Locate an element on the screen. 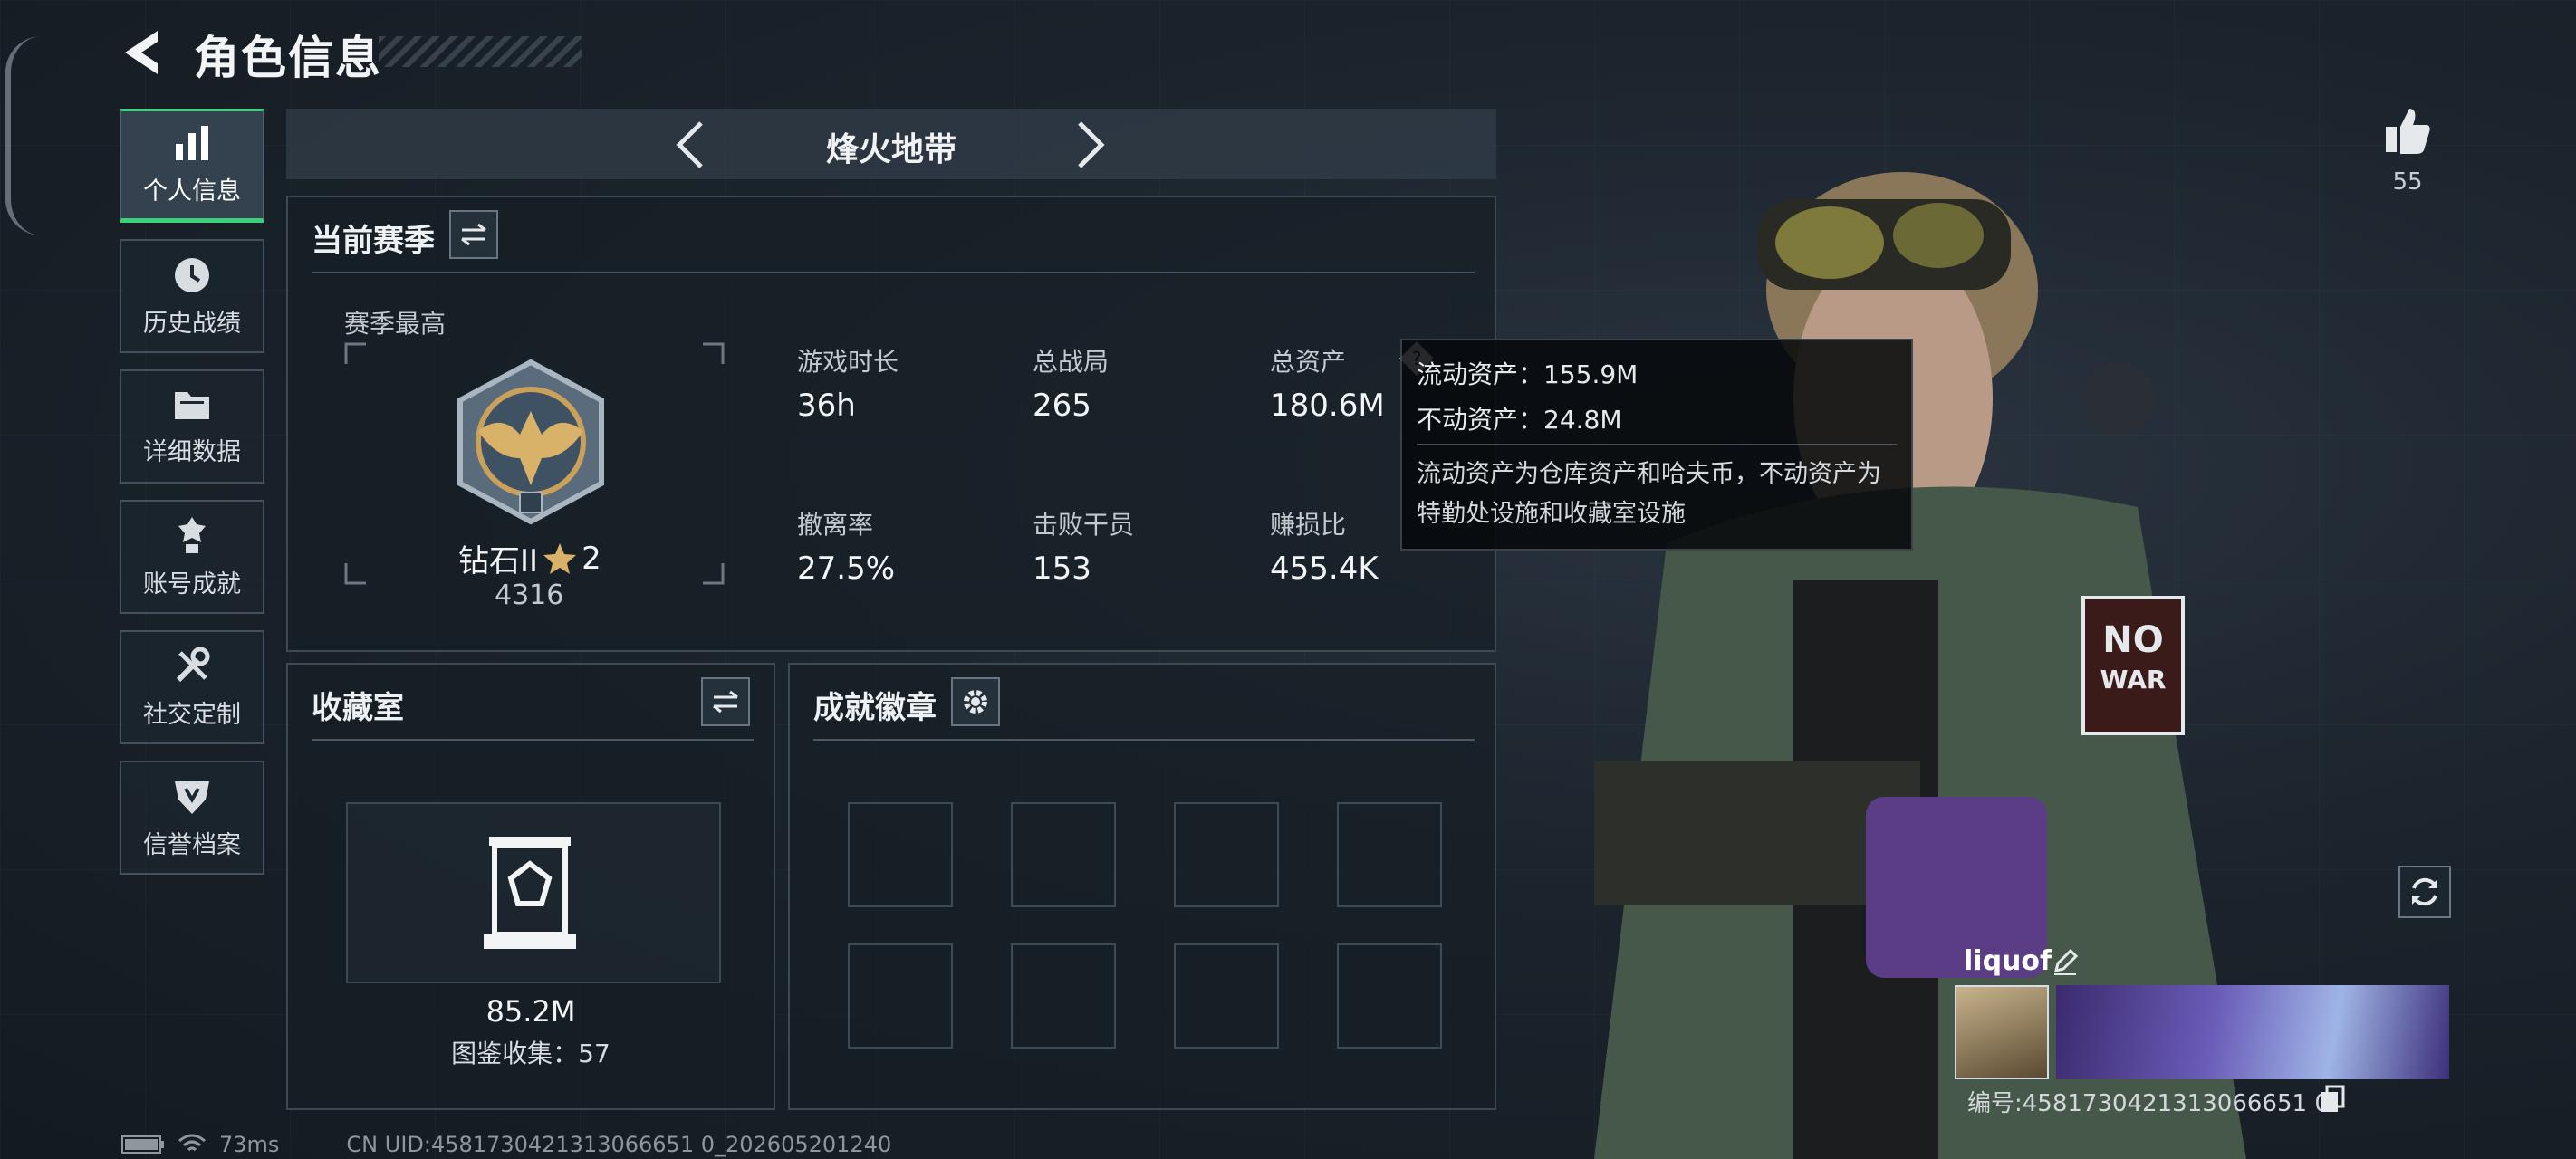 The image size is (2576, 1159). tools-icon is located at coordinates (193, 664).